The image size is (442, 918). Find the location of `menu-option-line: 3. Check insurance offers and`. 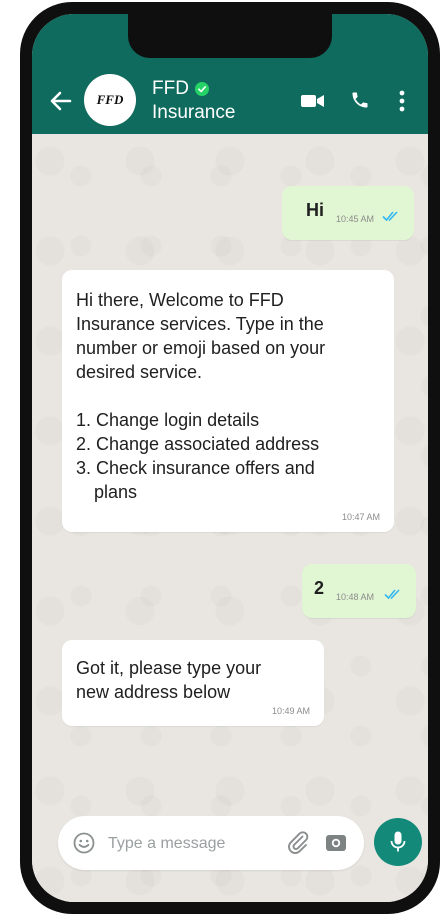

menu-option-line: 3. Check insurance offers and is located at coordinates (195, 468).